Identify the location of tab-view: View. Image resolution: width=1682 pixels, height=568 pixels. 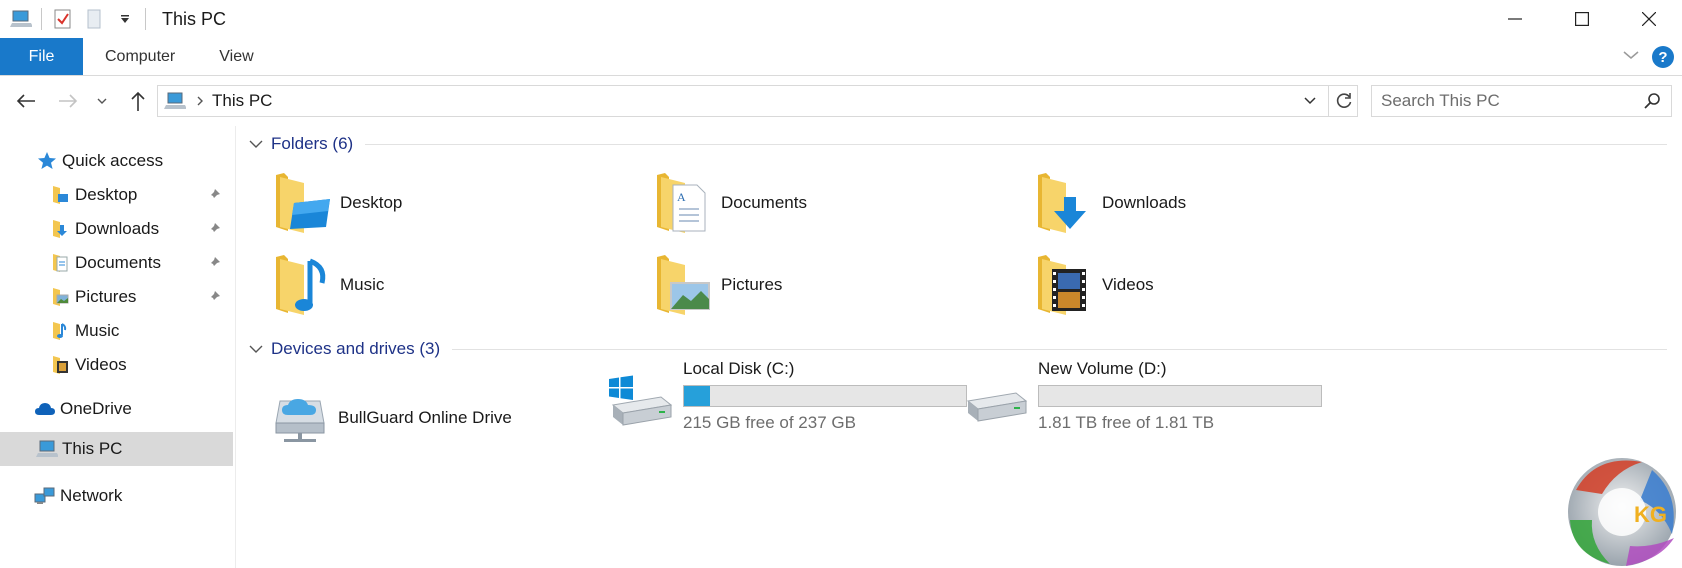
(236, 56).